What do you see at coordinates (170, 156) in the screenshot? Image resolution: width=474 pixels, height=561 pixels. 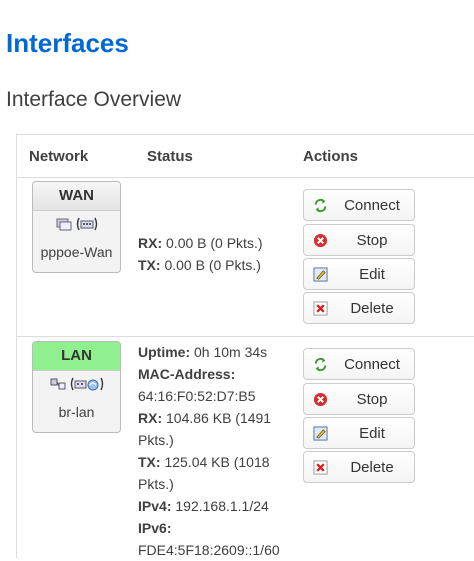 I see `header-status: Status` at bounding box center [170, 156].